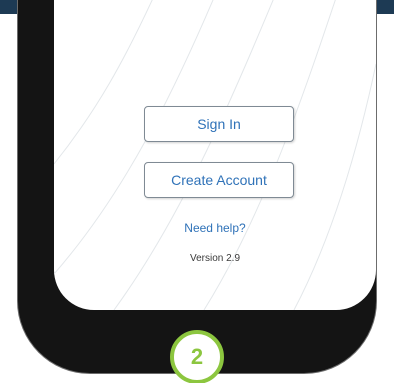  I want to click on create-account-button: Create Account, so click(219, 180).